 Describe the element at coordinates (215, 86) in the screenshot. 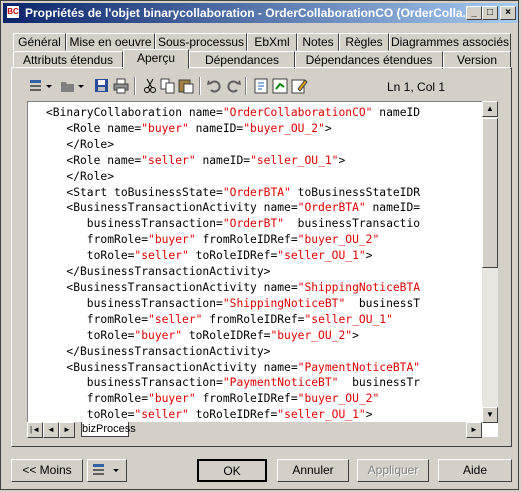

I see `undo-icon` at that location.